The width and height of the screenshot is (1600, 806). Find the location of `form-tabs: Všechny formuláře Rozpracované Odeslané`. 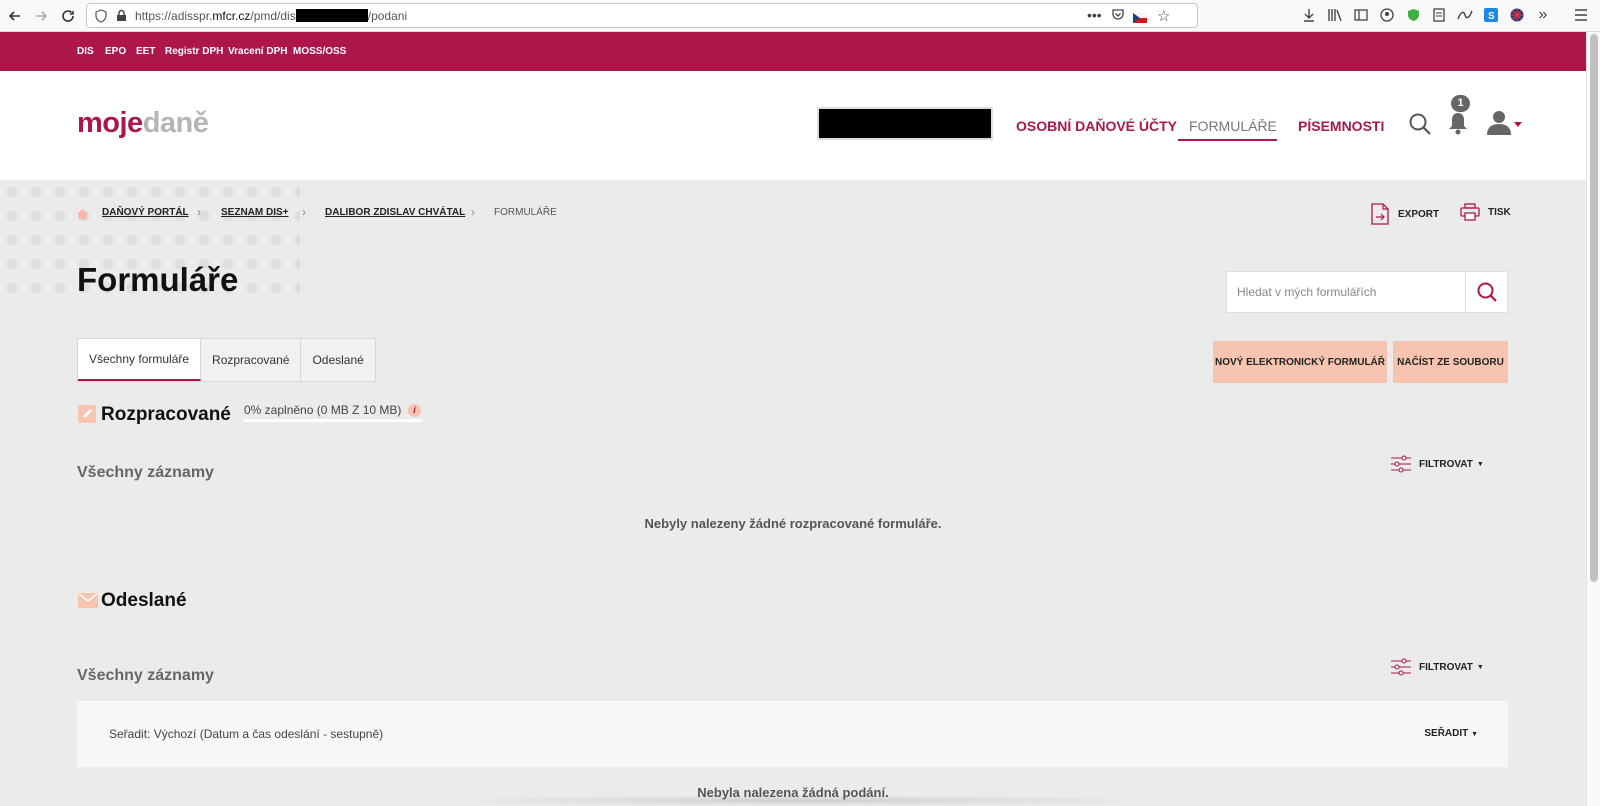

form-tabs: Všechny formuláře Rozpracované Odeslané is located at coordinates (226, 360).